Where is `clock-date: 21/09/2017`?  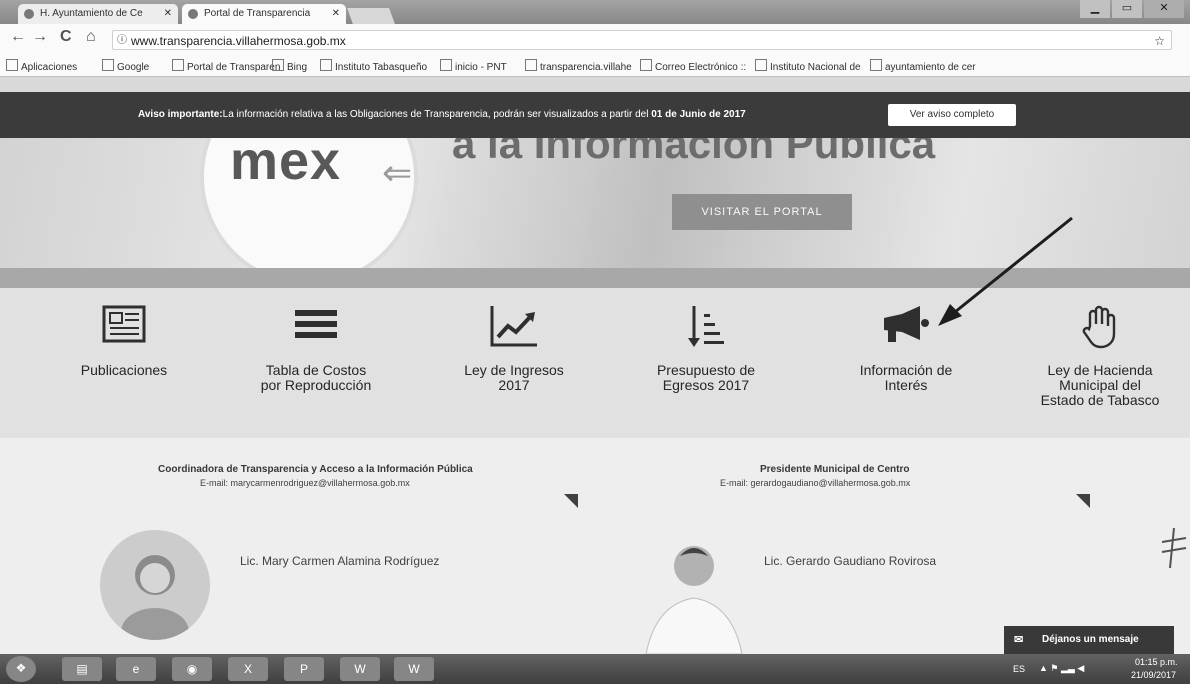 clock-date: 21/09/2017 is located at coordinates (1153, 675).